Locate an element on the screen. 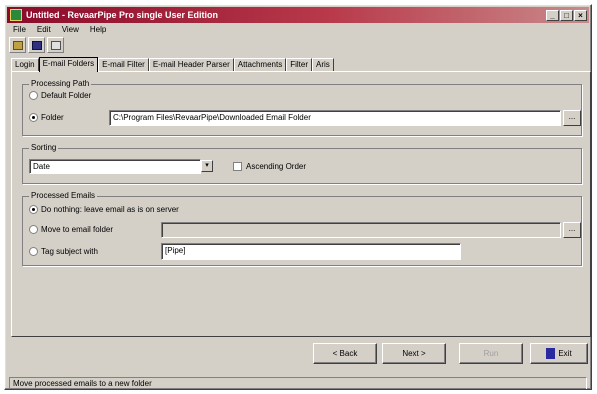  save-button is located at coordinates (36, 45).